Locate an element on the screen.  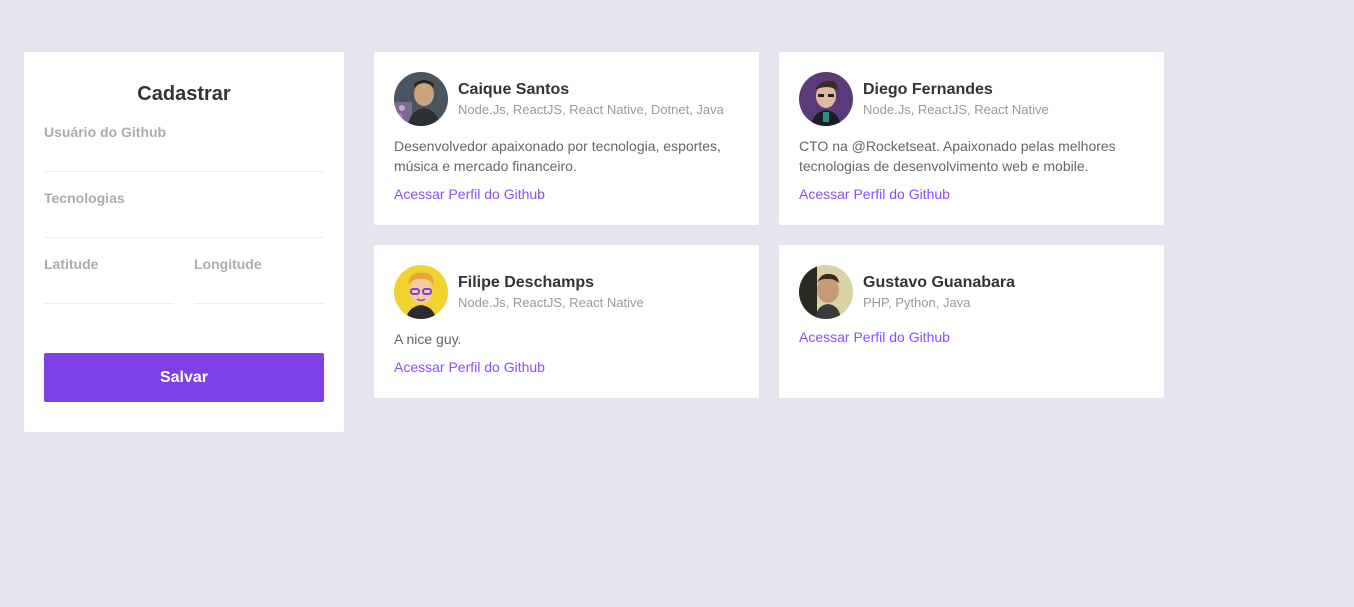
dev-bio: A nice guy. is located at coordinates (428, 339).